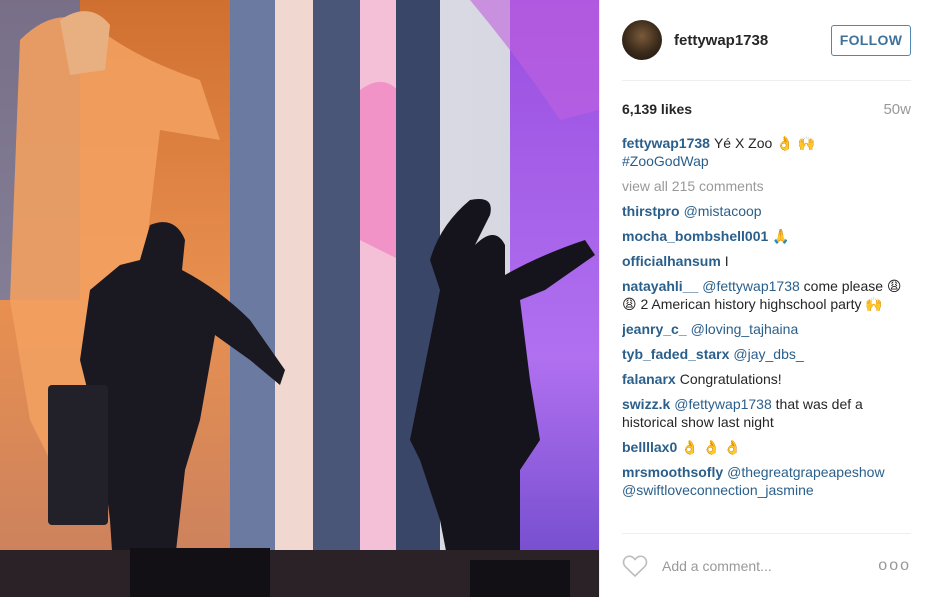 The width and height of the screenshot is (933, 598). Describe the element at coordinates (642, 40) in the screenshot. I see `avatar` at that location.